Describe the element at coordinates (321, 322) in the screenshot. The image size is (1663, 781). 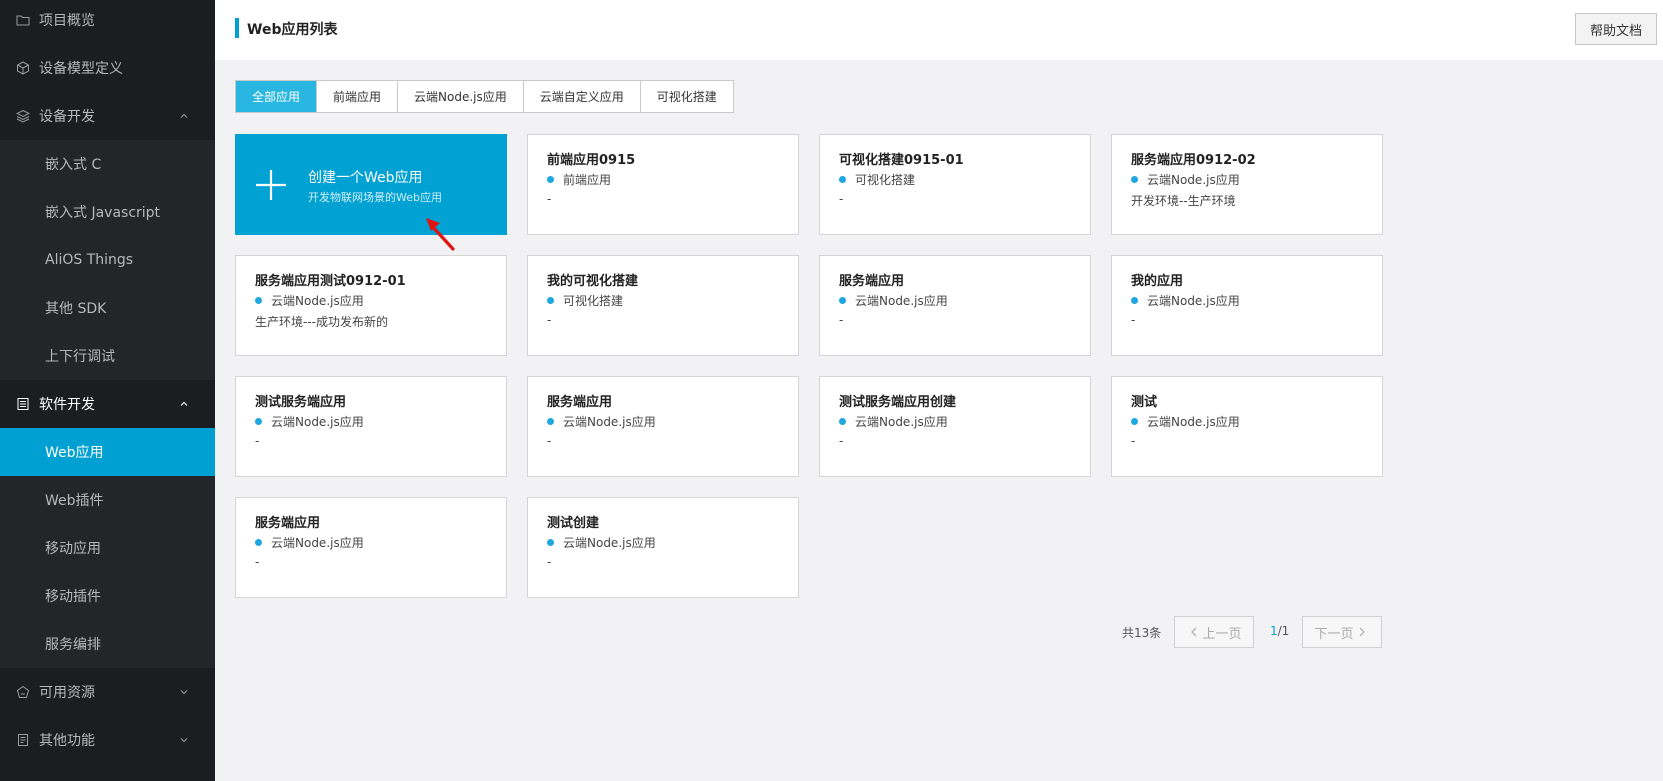
I see `app-card-description: 生产环境---成功发布新的` at that location.